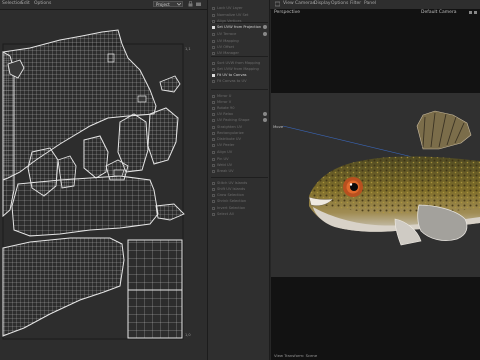 This screenshot has width=480, height=360. I want to click on uv-tool-label: Align UV, so click(225, 152).